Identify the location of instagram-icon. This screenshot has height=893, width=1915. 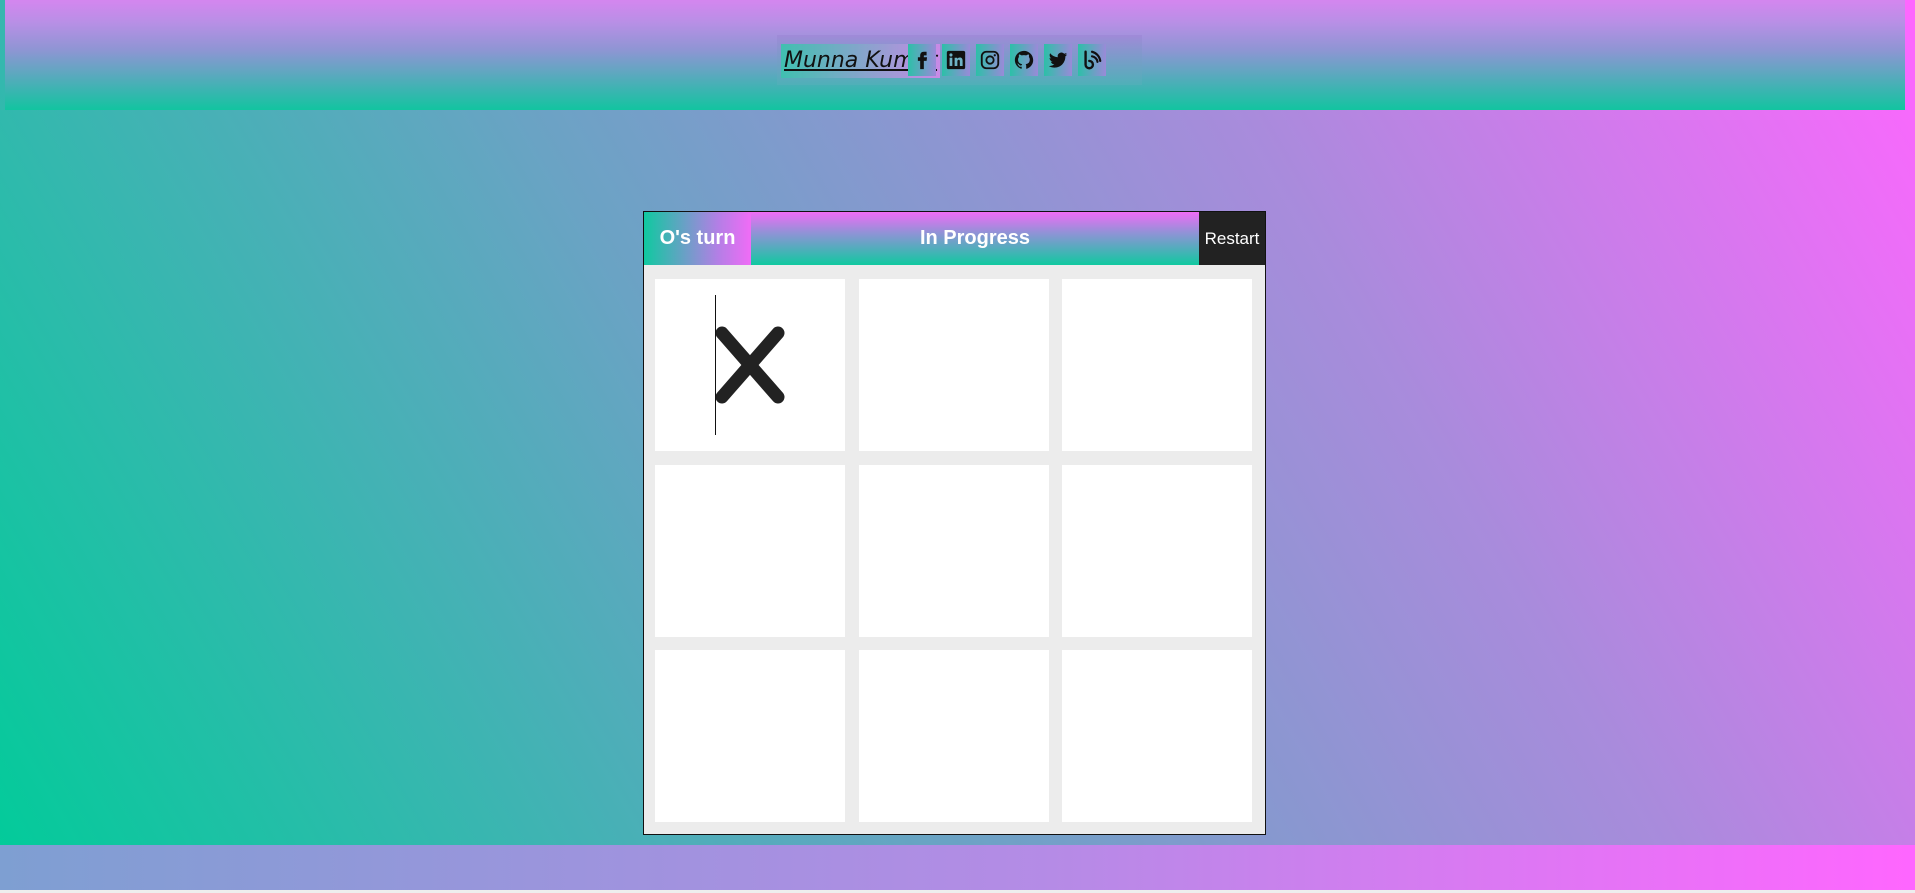
(990, 60).